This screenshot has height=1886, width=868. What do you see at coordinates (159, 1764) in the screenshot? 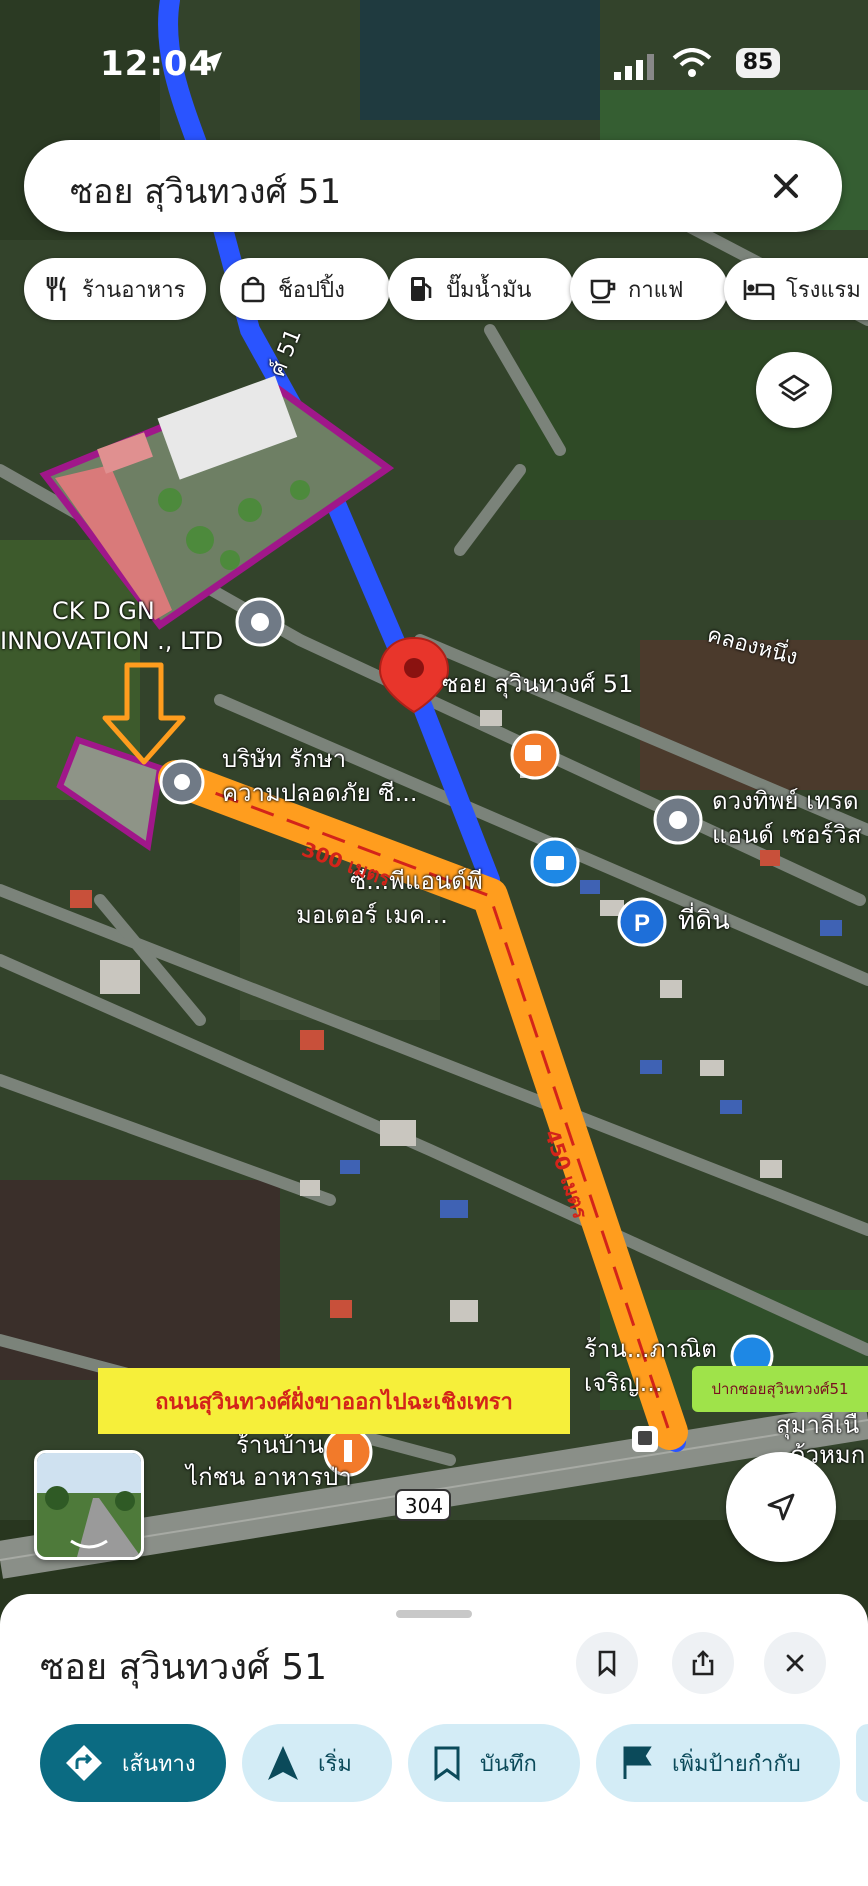
I see `directions-label: เส้นทาง` at bounding box center [159, 1764].